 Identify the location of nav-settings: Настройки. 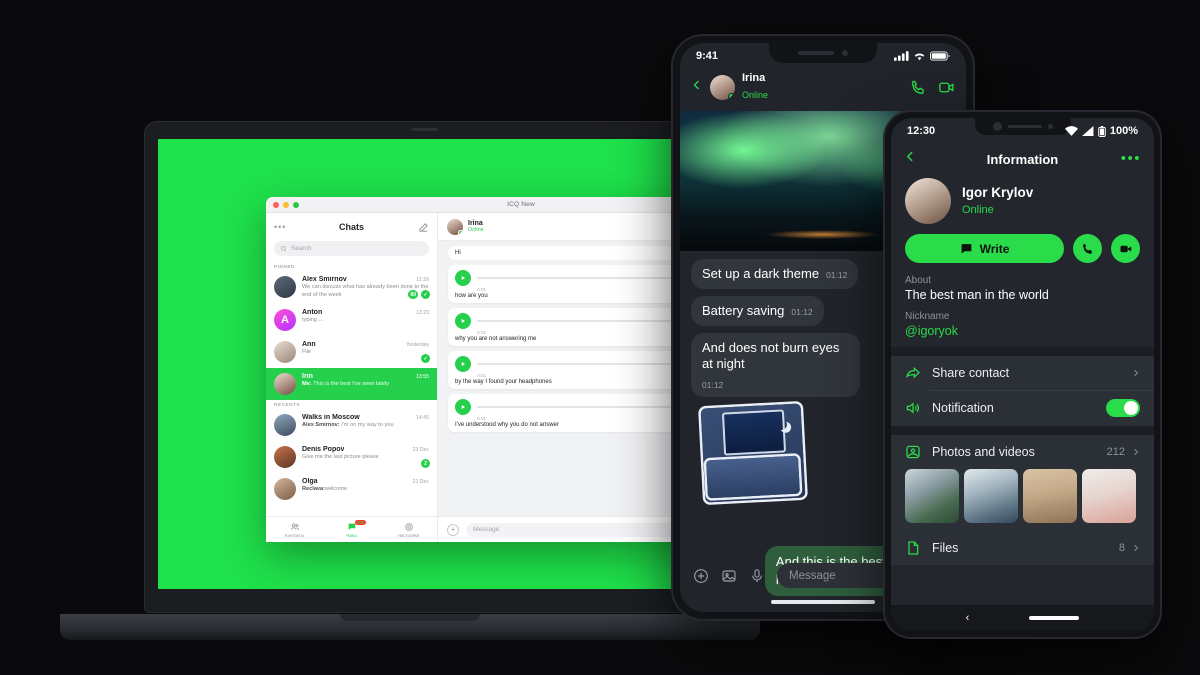
(408, 530).